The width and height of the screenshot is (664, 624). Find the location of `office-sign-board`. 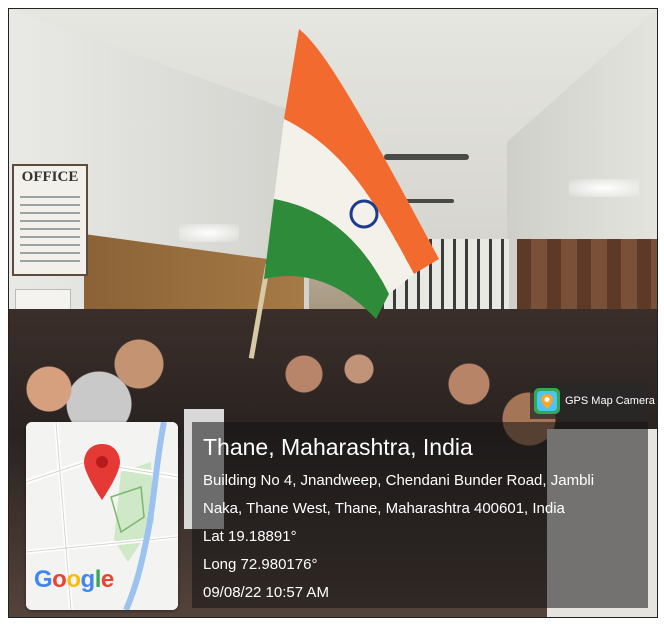

office-sign-board is located at coordinates (50, 231).